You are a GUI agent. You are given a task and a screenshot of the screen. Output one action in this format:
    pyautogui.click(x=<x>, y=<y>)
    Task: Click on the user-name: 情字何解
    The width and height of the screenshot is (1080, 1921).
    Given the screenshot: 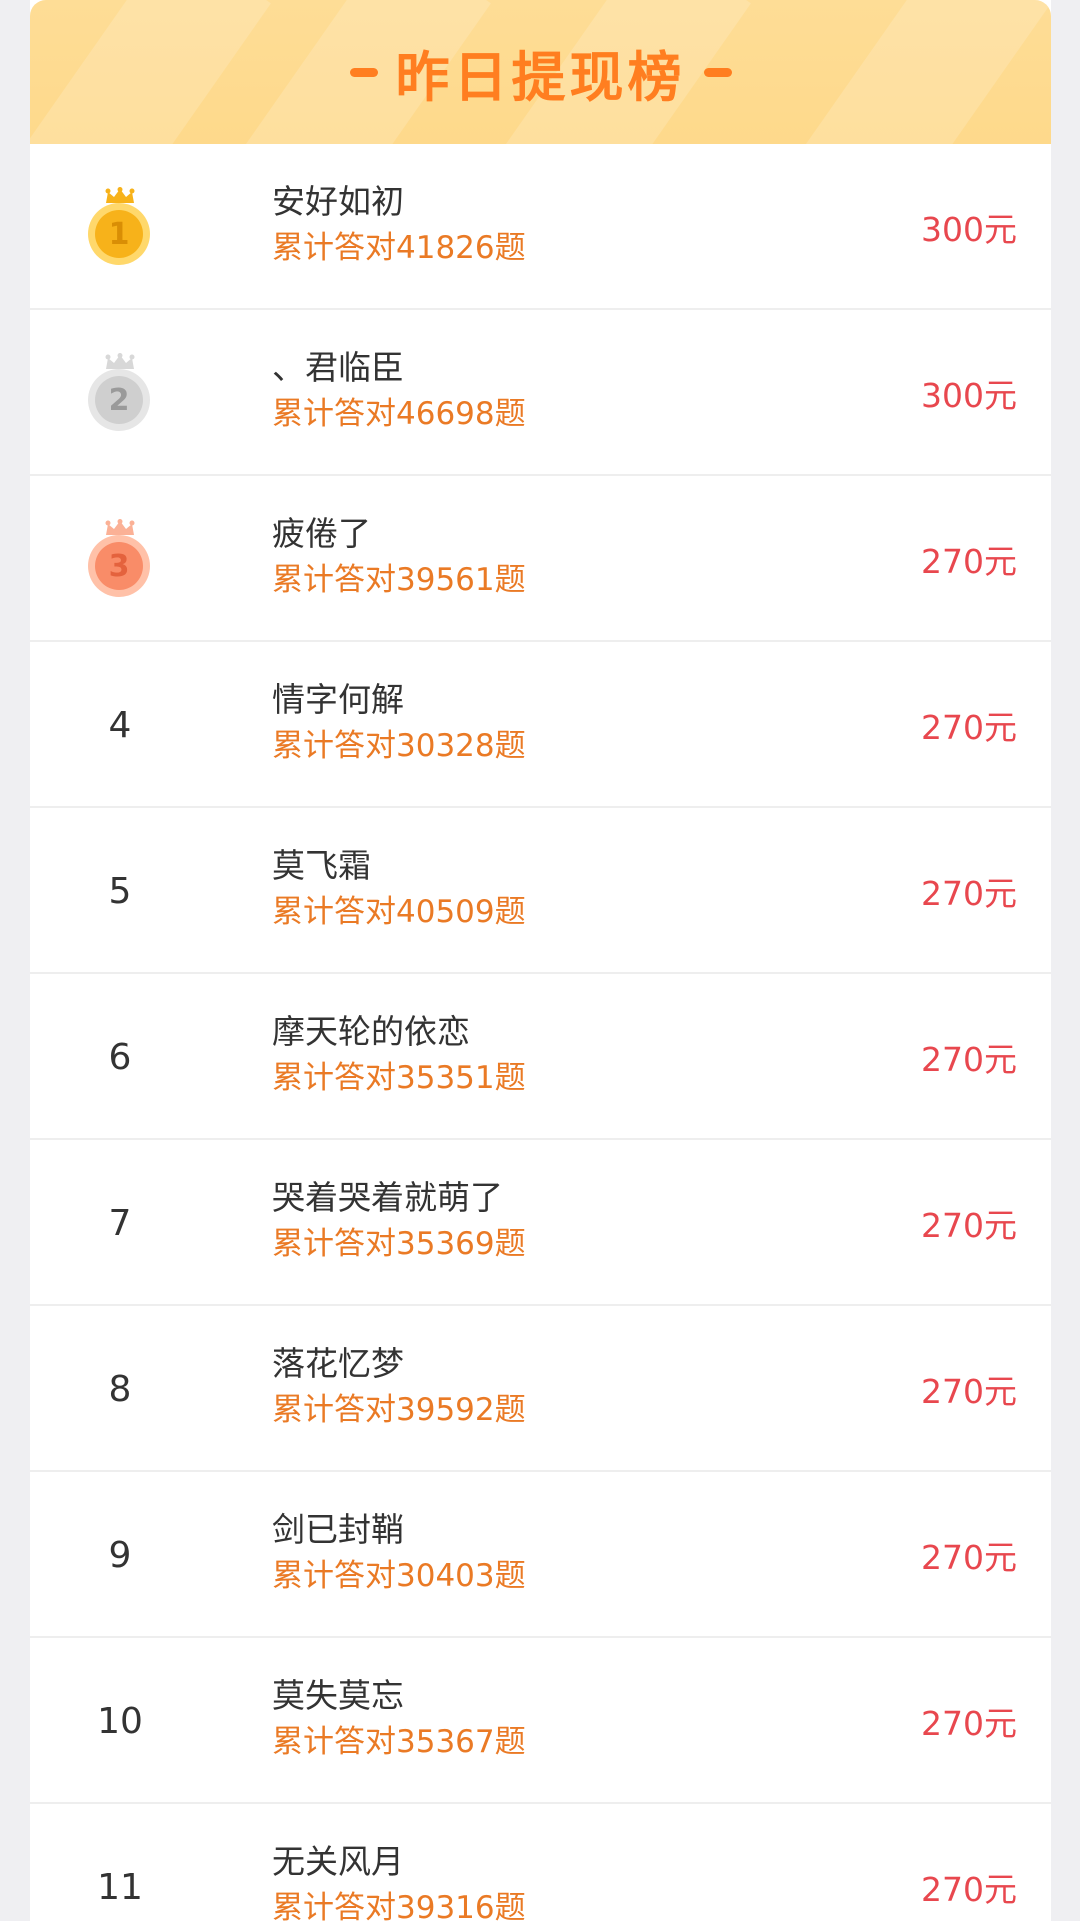 What is the action you would take?
    pyautogui.click(x=338, y=699)
    